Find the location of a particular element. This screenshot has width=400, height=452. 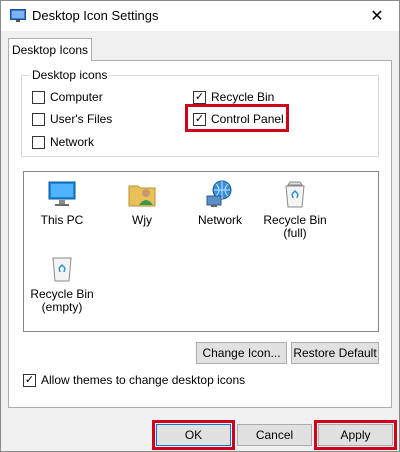

apply-button: Apply is located at coordinates (355, 435).